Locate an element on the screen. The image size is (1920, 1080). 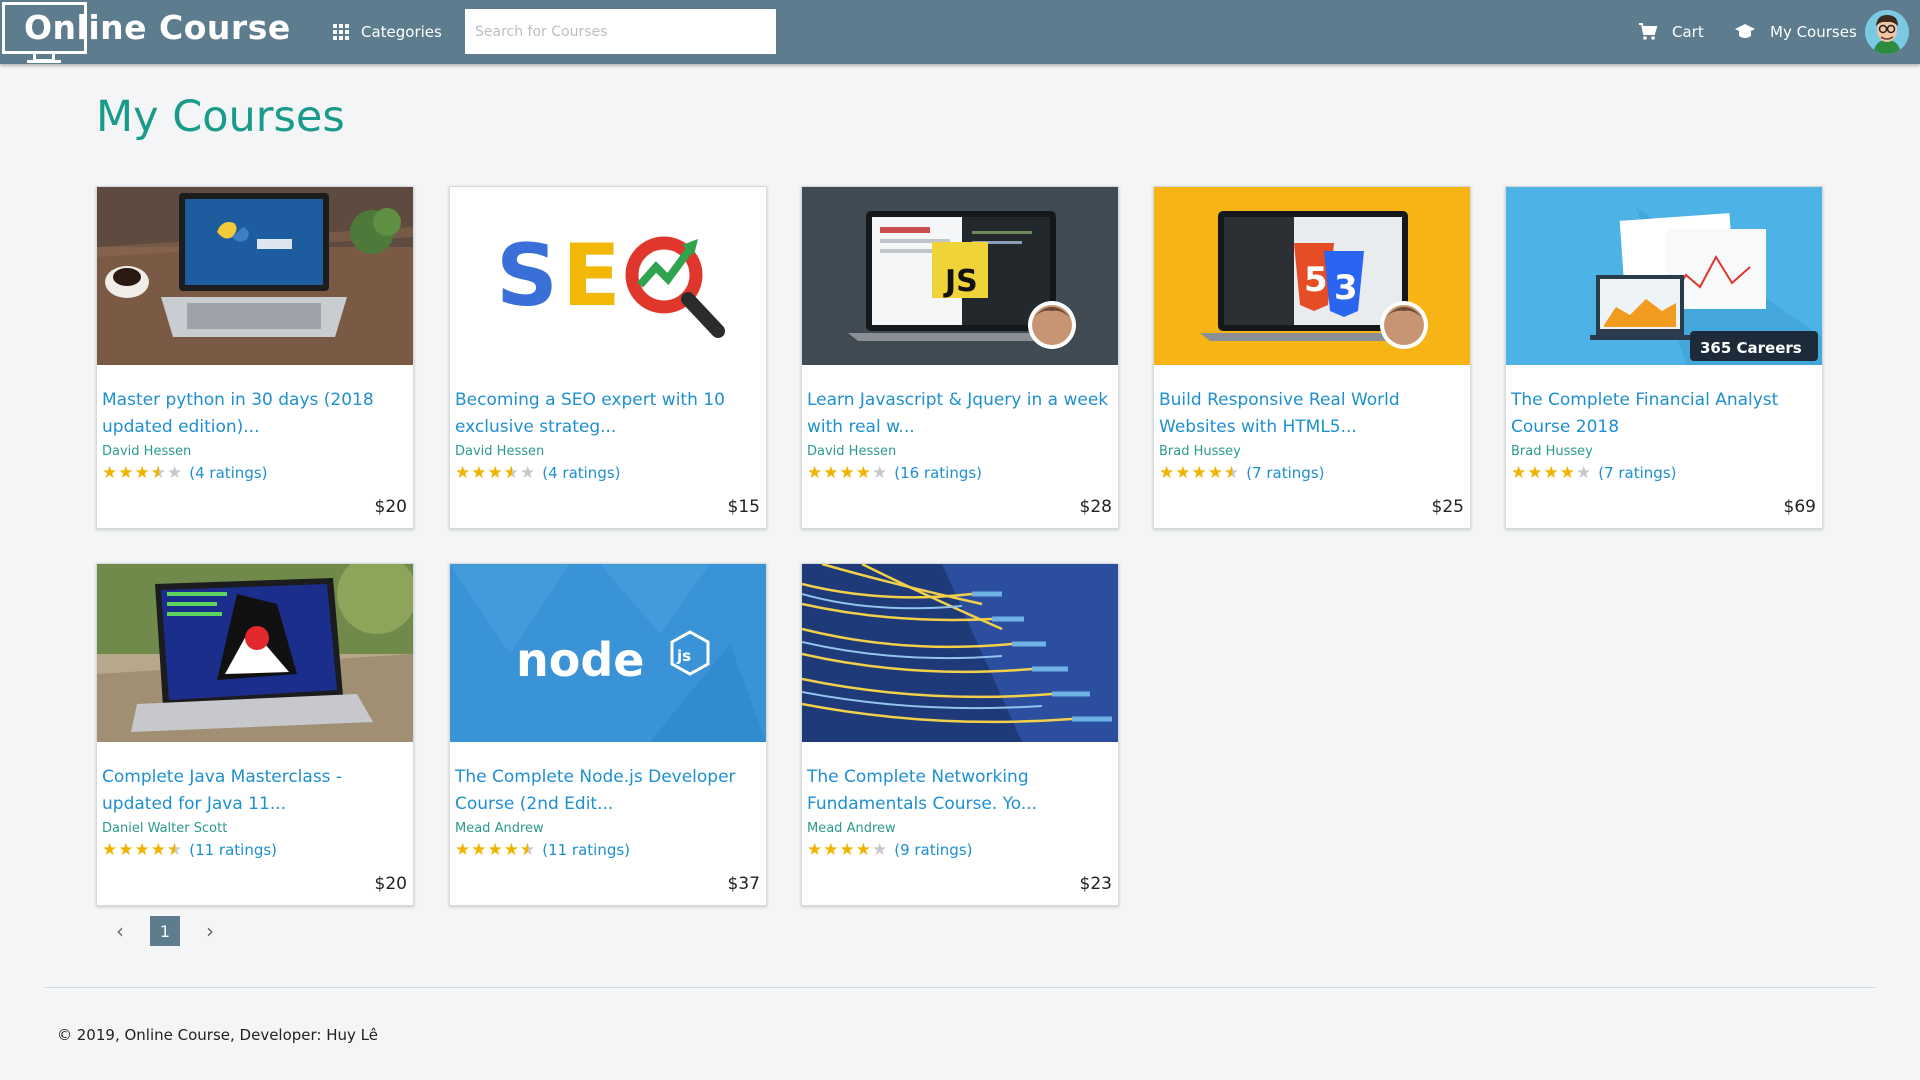
course-price: $69 is located at coordinates (1799, 507).